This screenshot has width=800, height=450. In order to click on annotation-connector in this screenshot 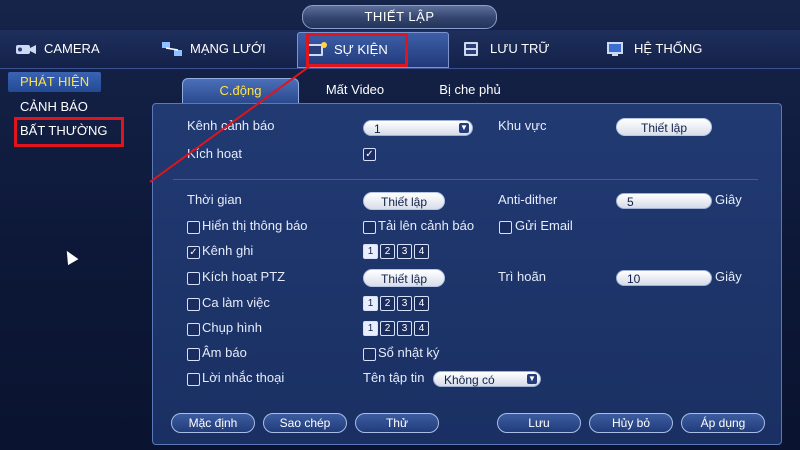, I will do `click(230, 124)`.